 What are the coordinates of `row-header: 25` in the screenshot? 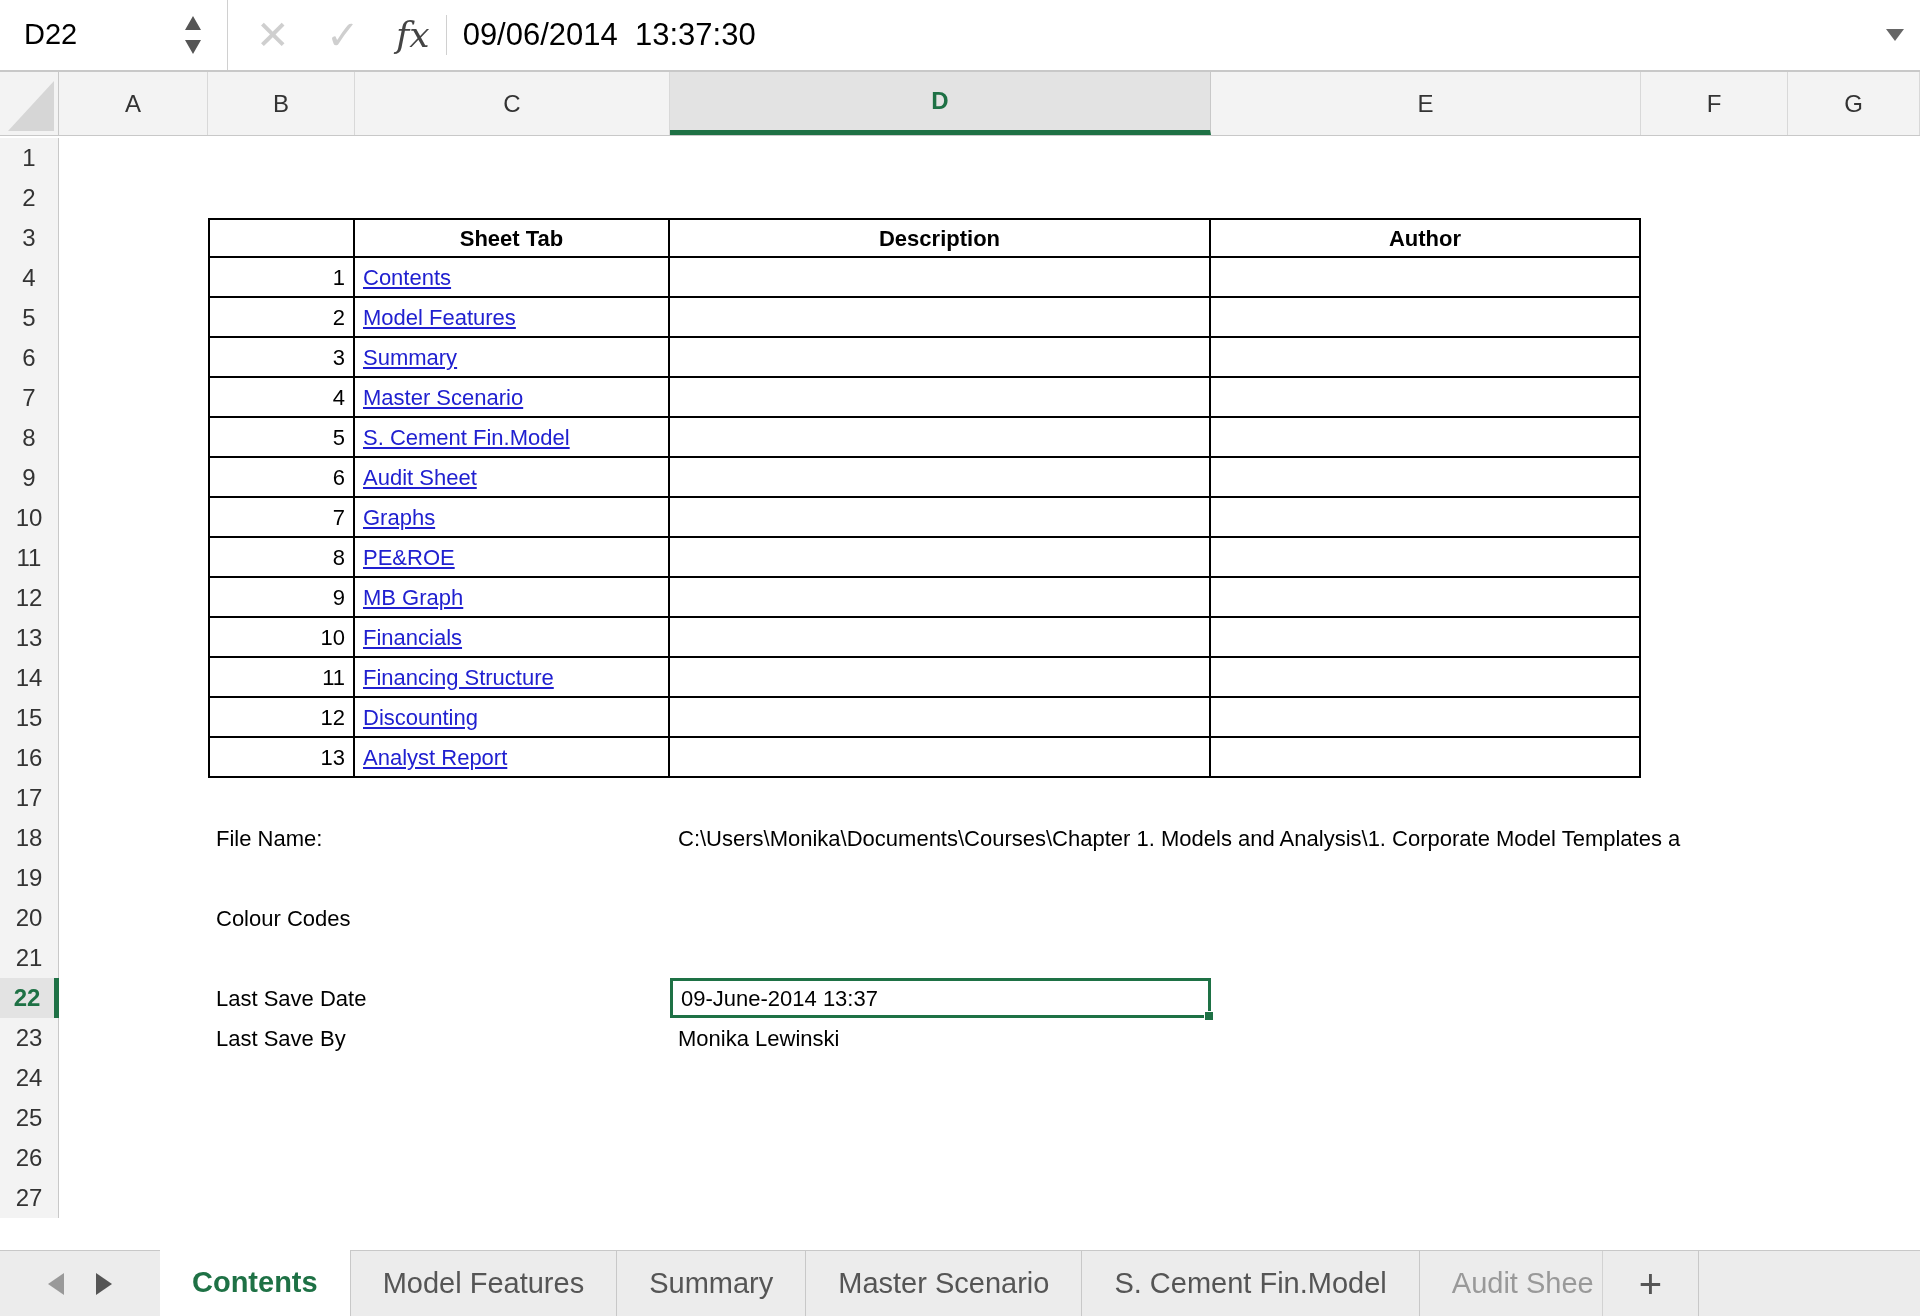 It's located at (29, 1118).